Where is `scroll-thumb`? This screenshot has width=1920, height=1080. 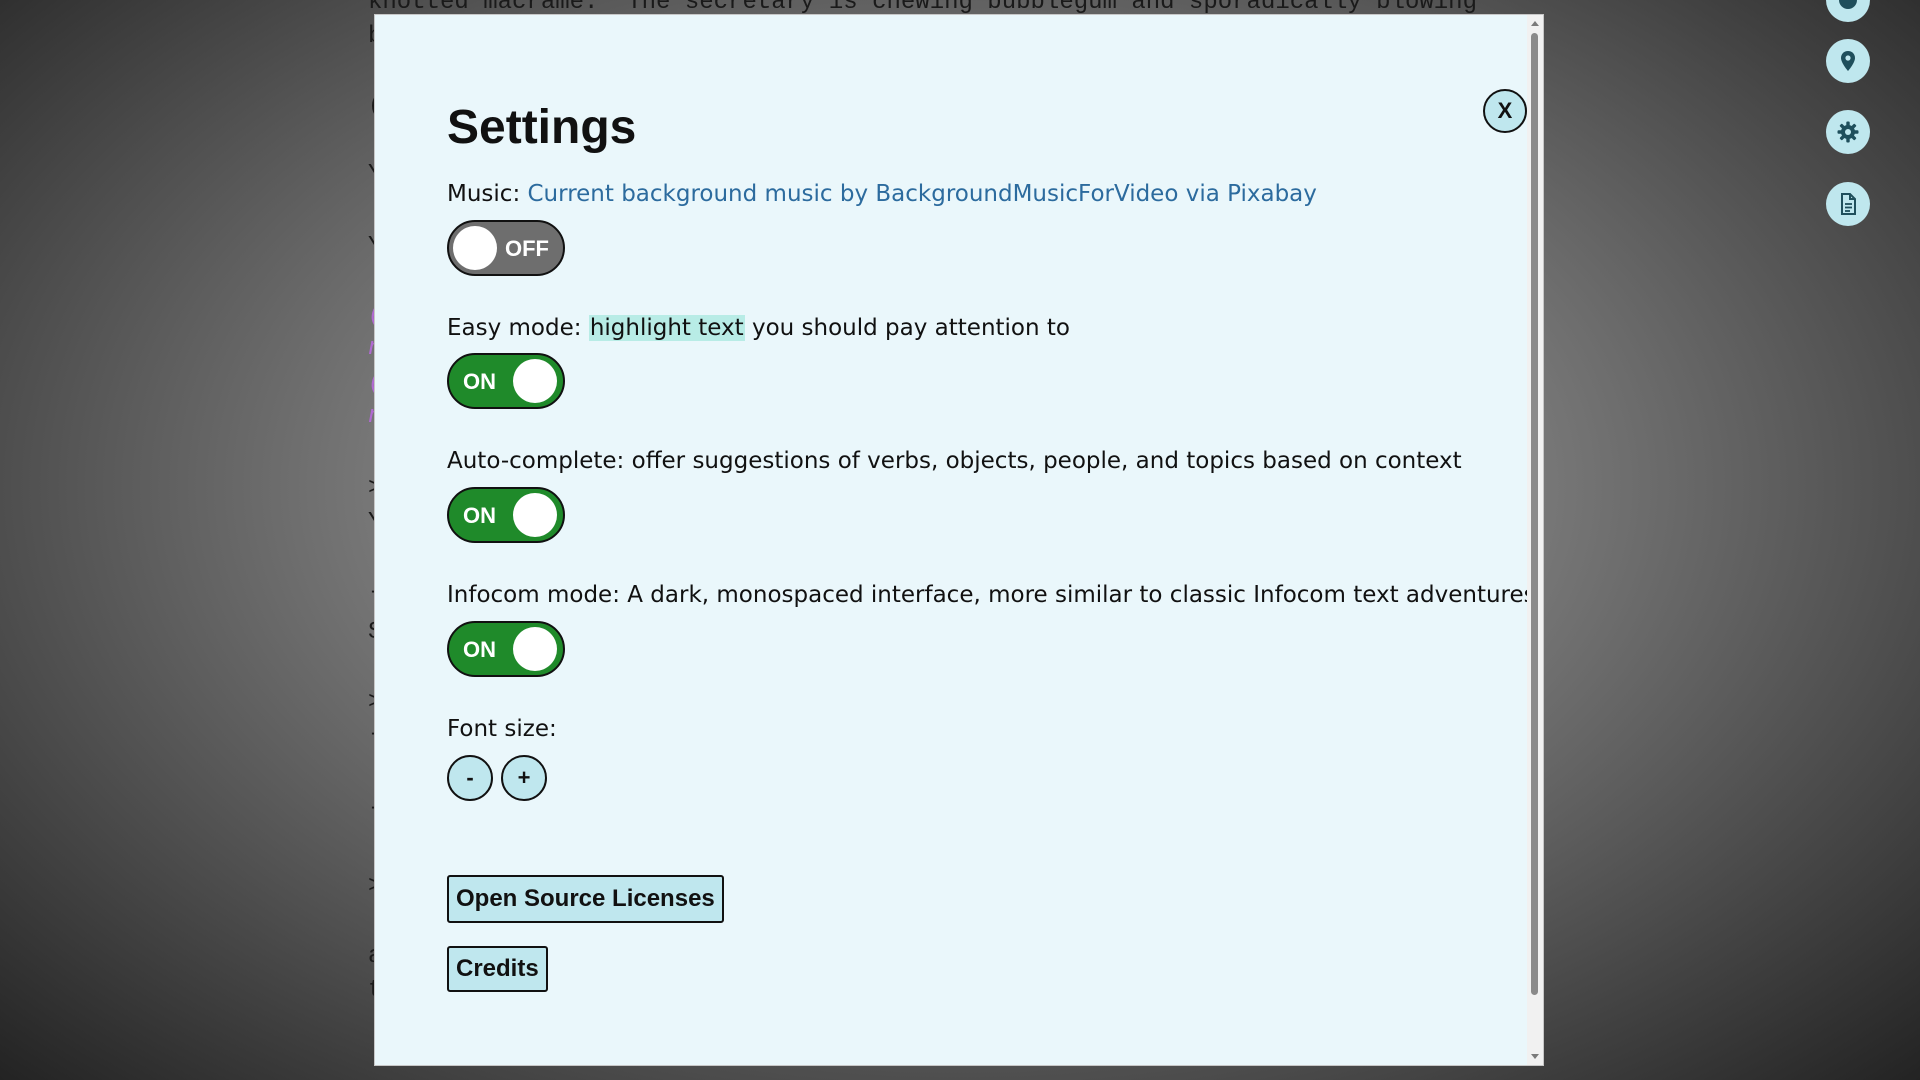 scroll-thumb is located at coordinates (1534, 514).